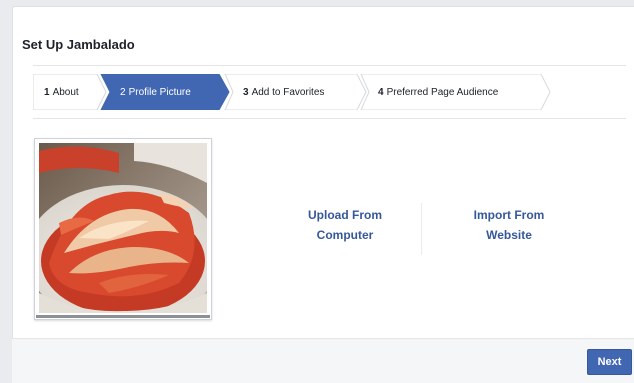 This screenshot has height=383, width=634. I want to click on dialog-footer, so click(323, 360).